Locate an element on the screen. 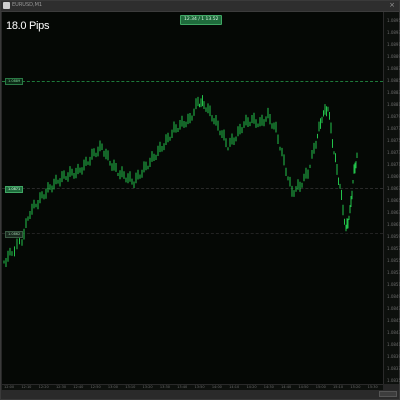 This screenshot has width=400, height=400. price-tick: 1.0843 is located at coordinates (393, 332).